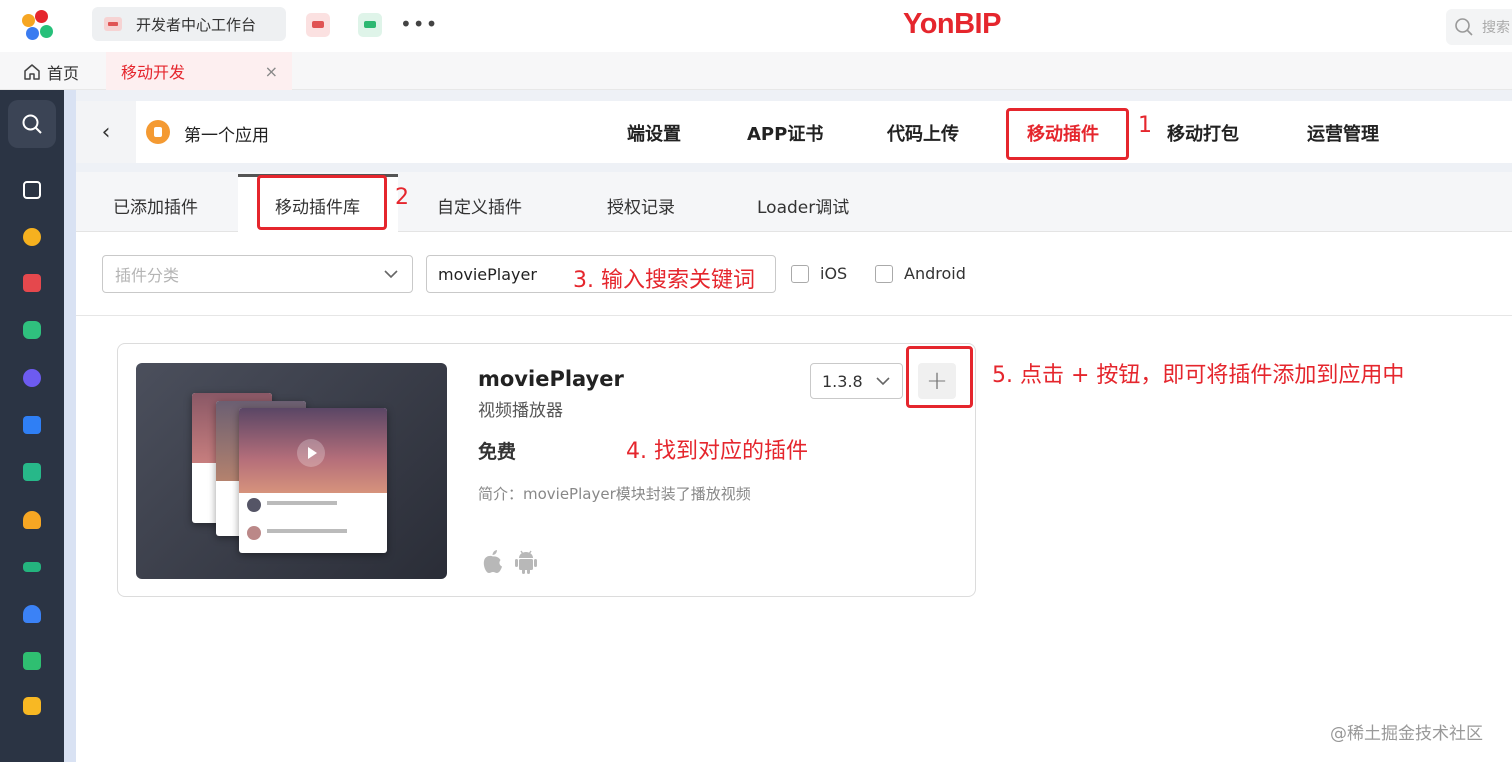  What do you see at coordinates (32, 567) in the screenshot?
I see `graduation-cap-icon` at bounding box center [32, 567].